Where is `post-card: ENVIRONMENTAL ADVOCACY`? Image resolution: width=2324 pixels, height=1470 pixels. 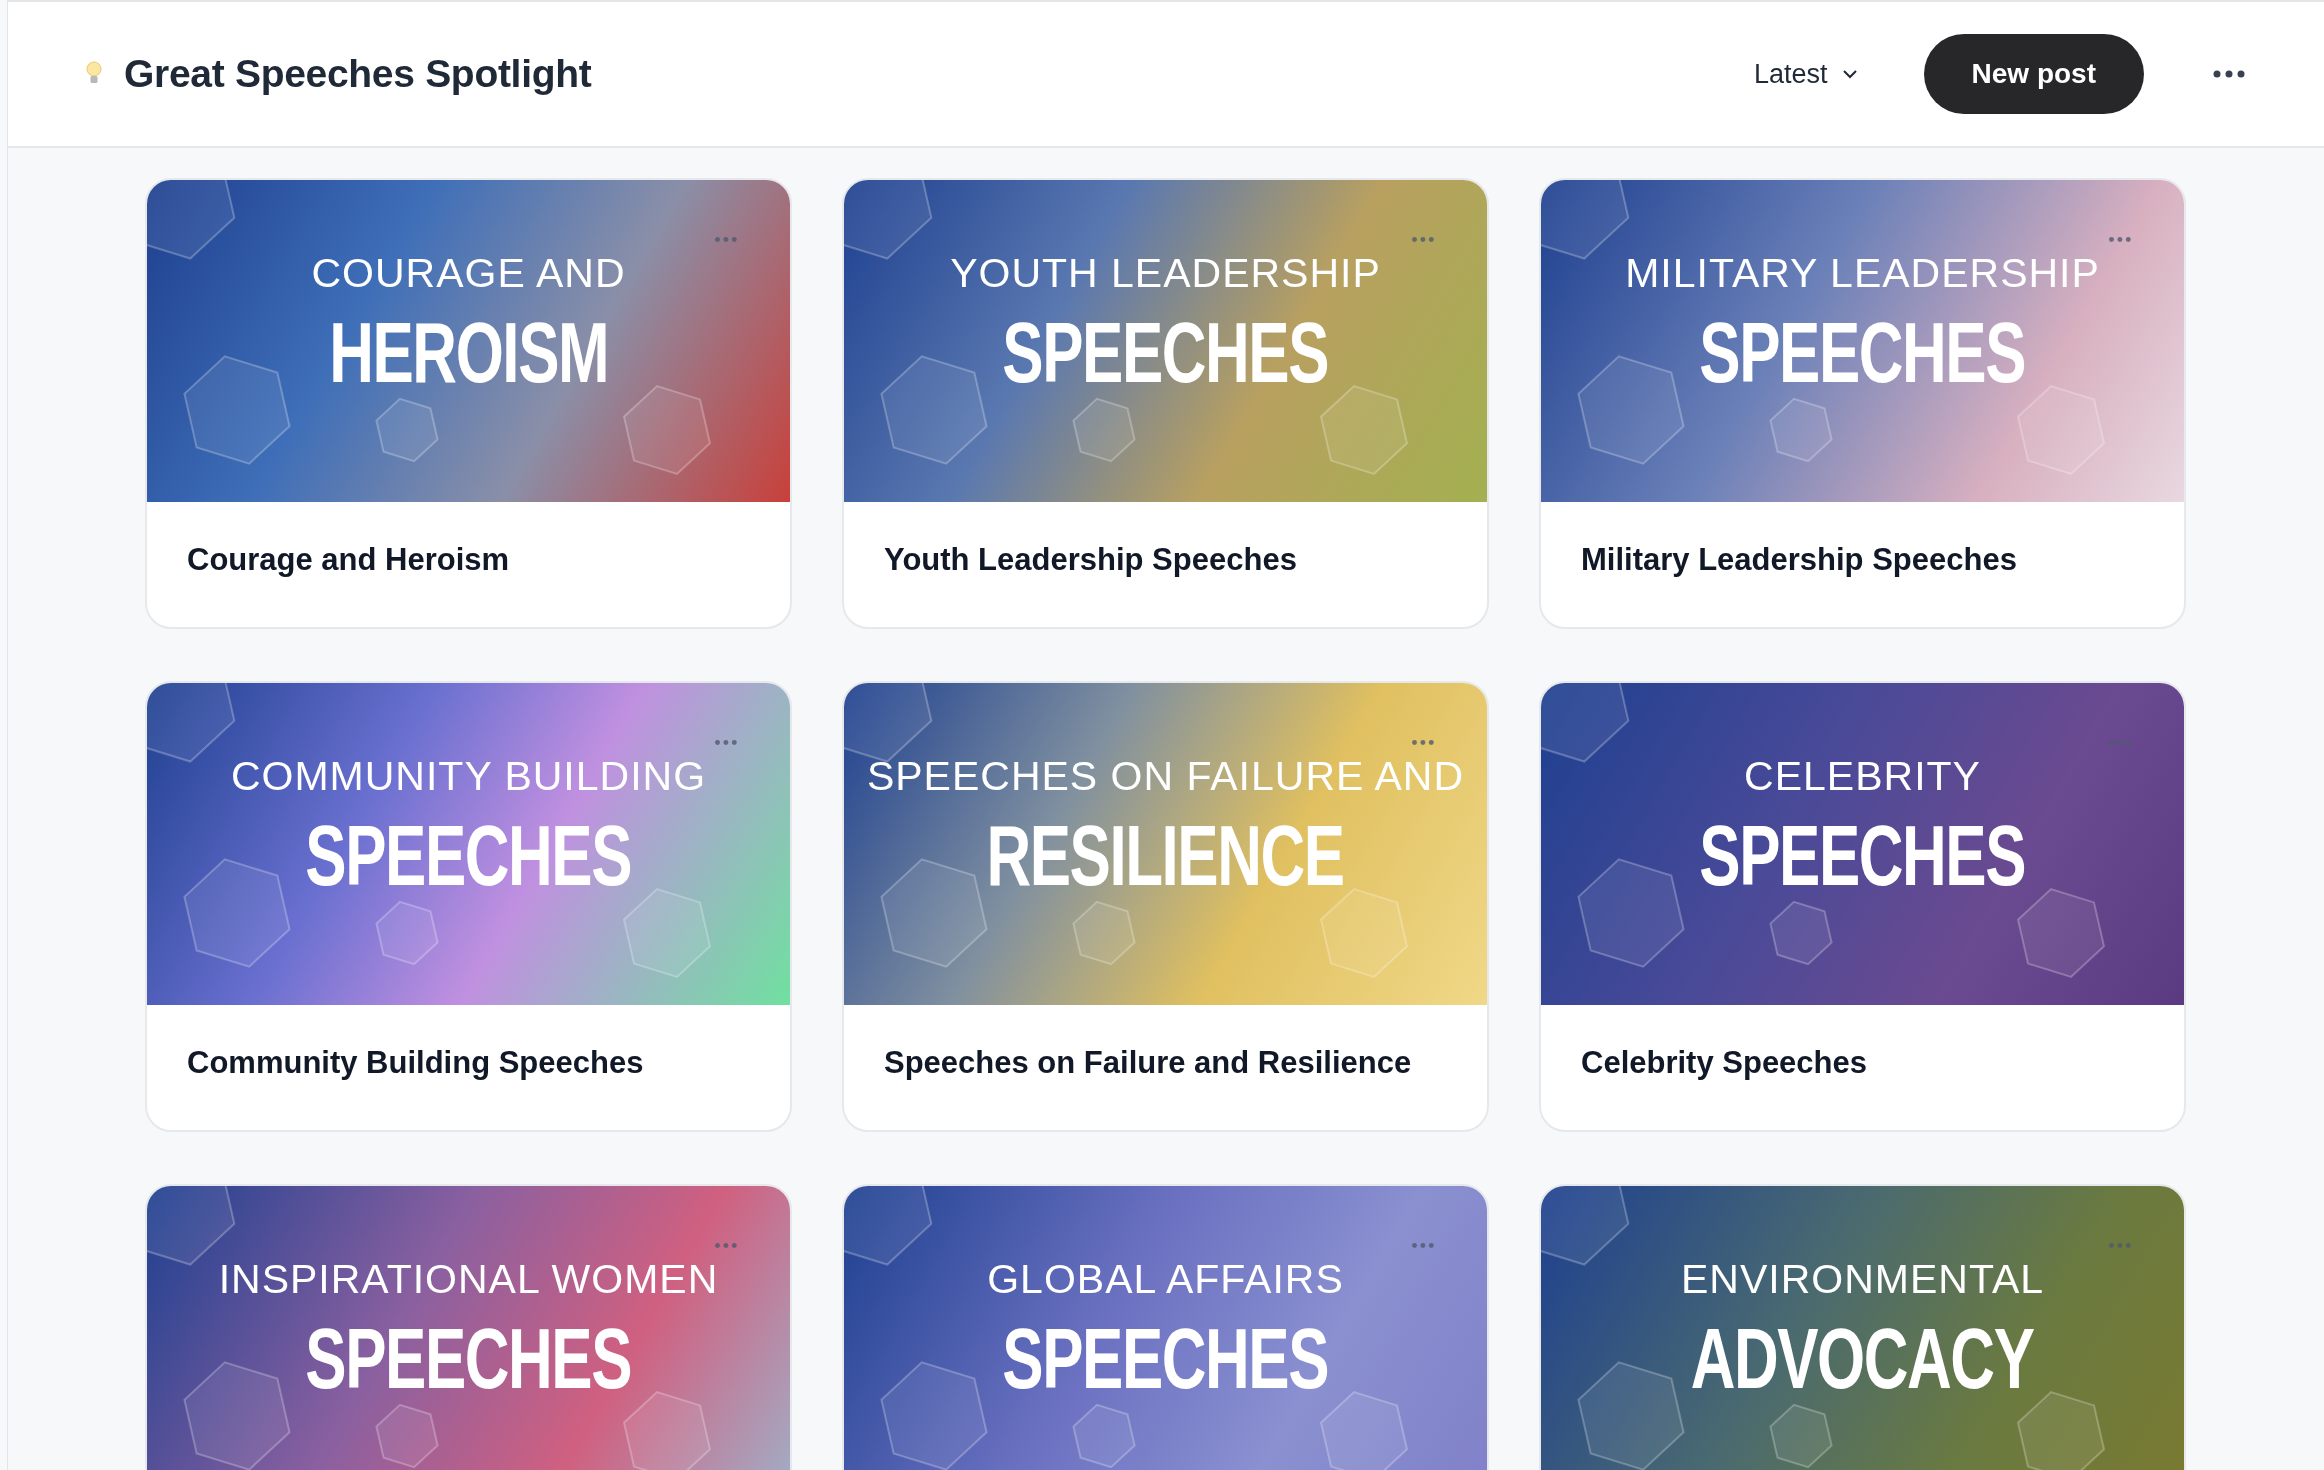 post-card: ENVIRONMENTAL ADVOCACY is located at coordinates (1862, 1327).